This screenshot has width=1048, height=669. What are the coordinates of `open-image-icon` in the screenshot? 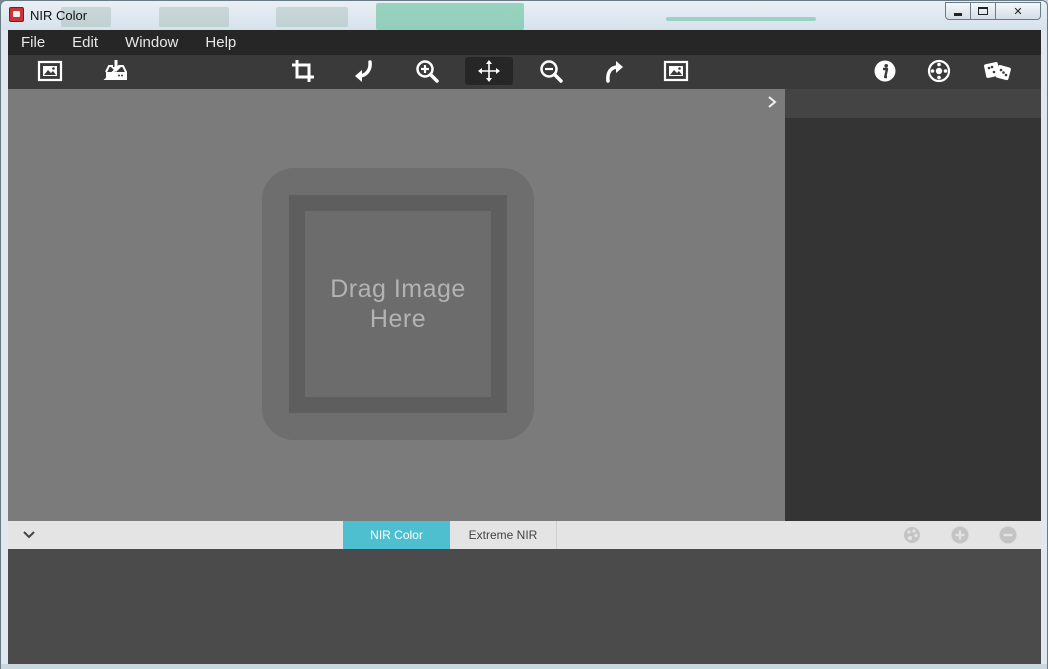 It's located at (50, 71).